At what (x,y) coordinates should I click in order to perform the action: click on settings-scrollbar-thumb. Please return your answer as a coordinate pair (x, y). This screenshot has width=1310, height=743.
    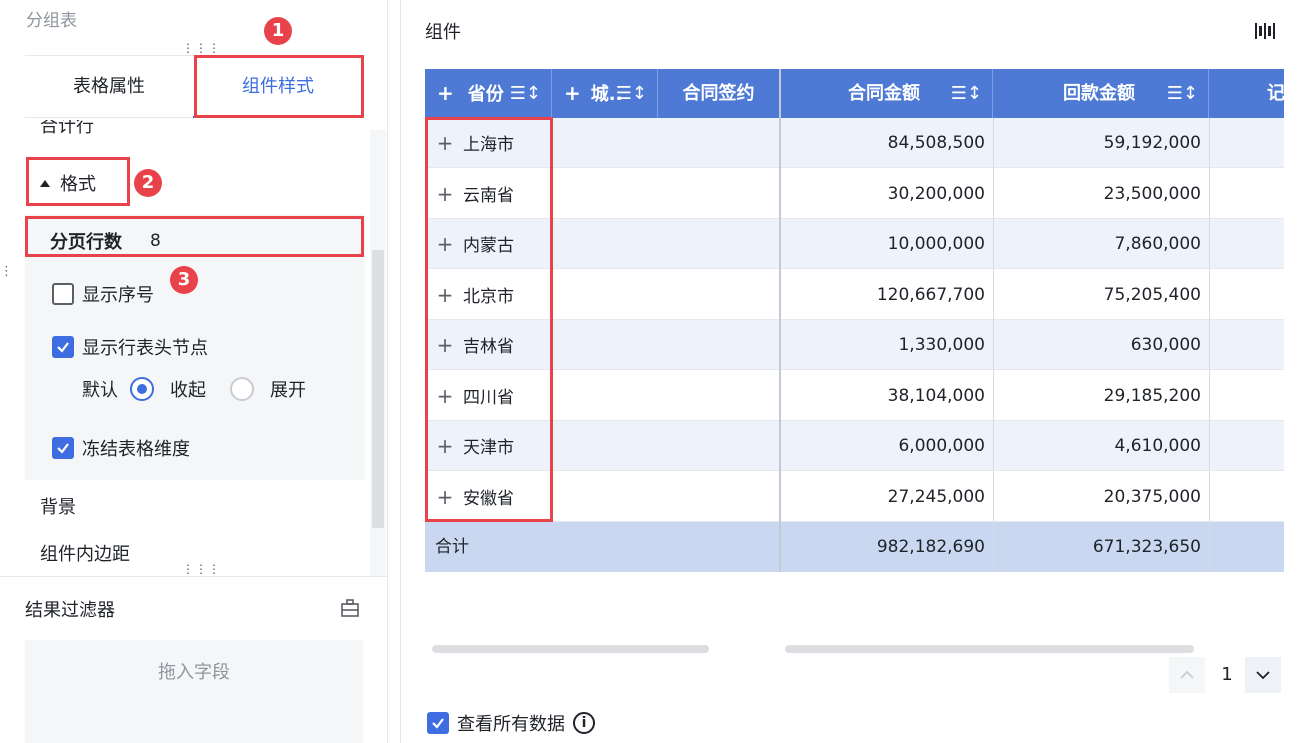
    Looking at the image, I should click on (378, 389).